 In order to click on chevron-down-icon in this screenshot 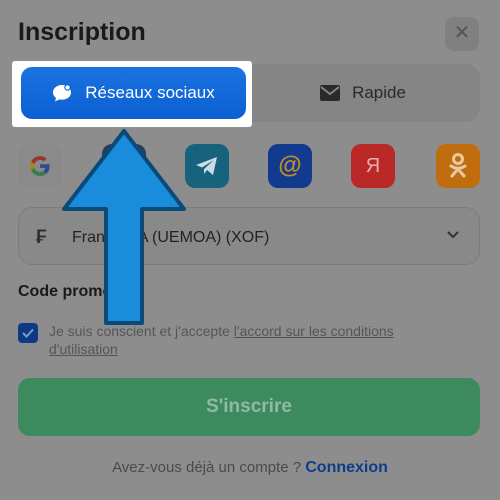, I will do `click(453, 235)`.